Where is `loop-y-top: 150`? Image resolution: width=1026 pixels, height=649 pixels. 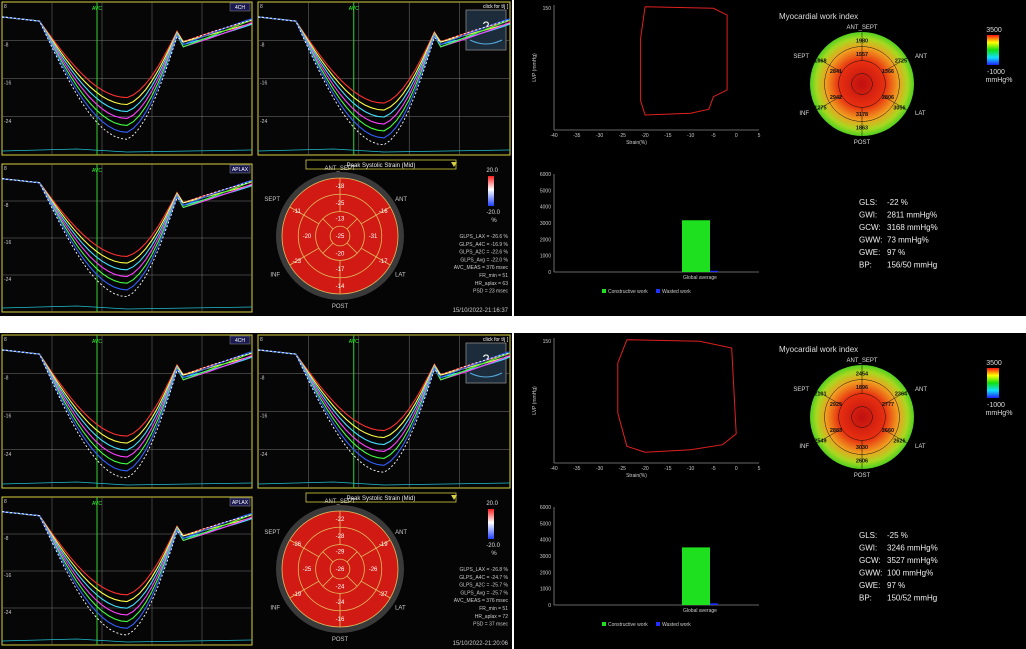
loop-y-top: 150 is located at coordinates (547, 9).